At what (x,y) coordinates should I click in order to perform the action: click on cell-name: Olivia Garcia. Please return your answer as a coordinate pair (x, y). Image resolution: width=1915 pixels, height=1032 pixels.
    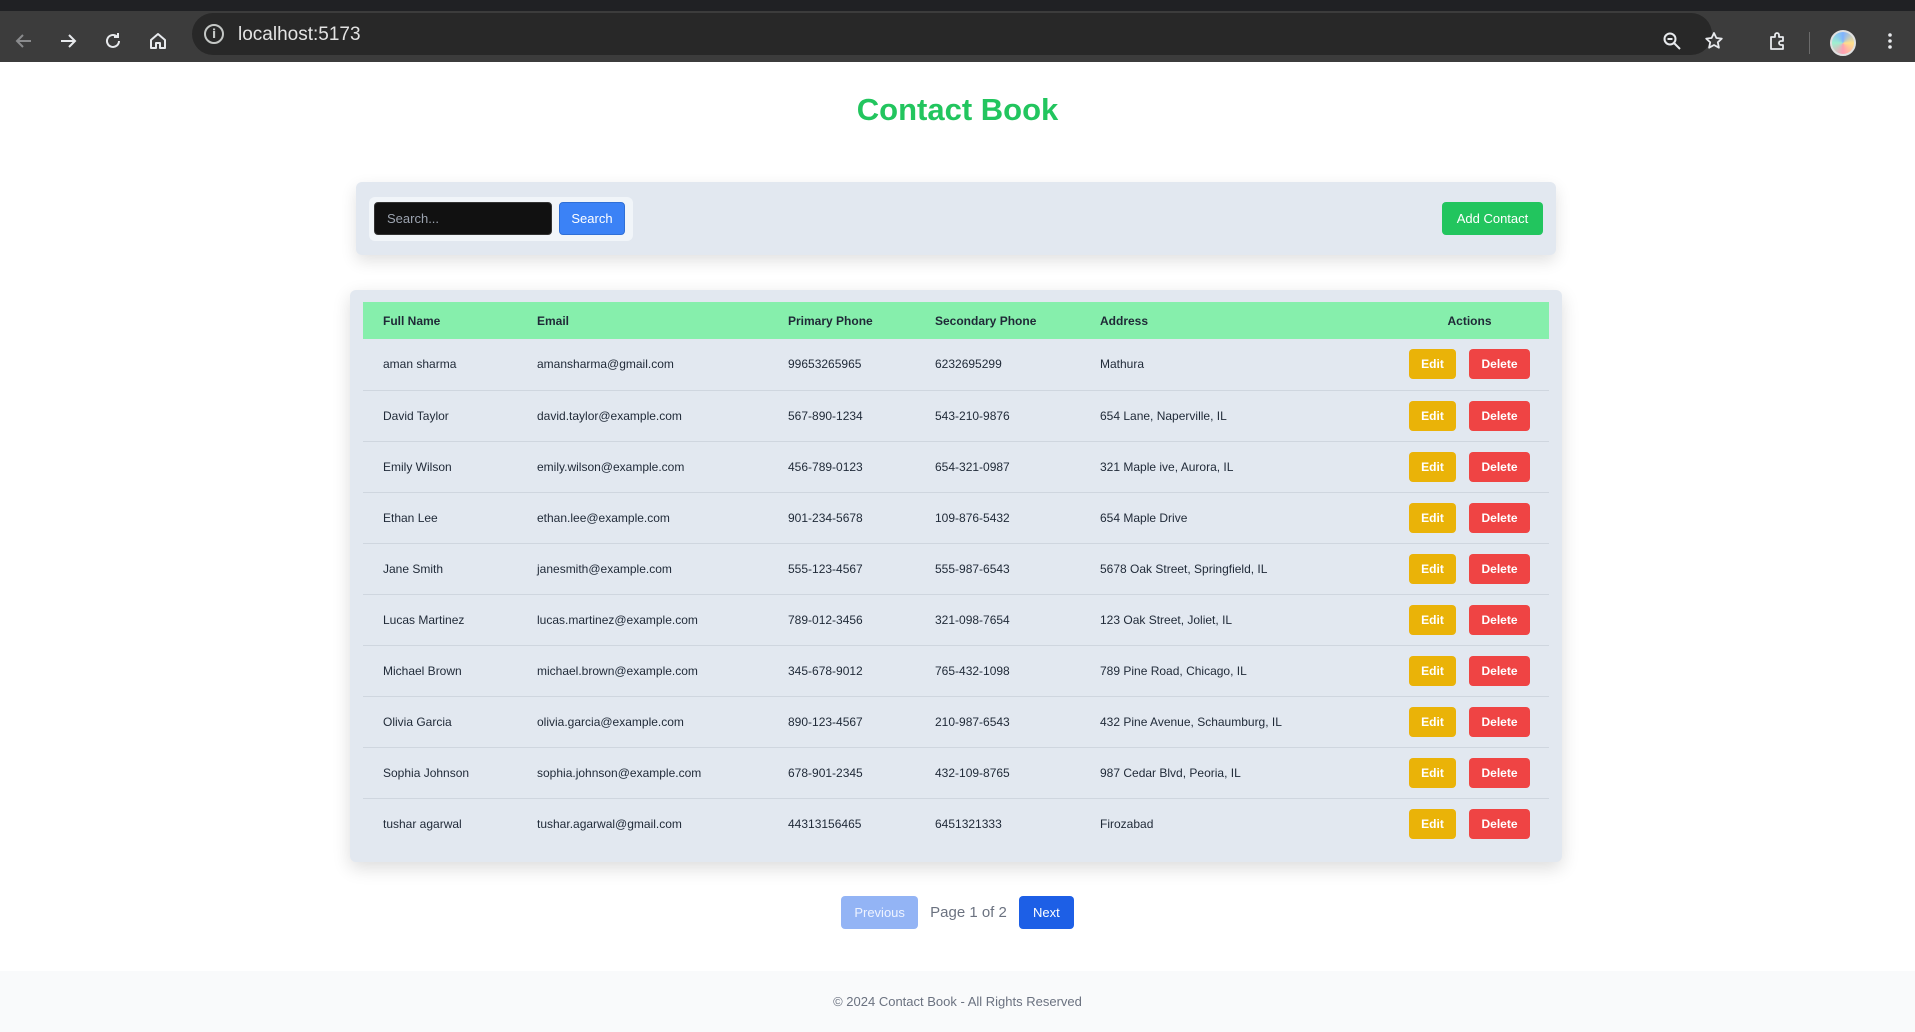
    Looking at the image, I should click on (417, 721).